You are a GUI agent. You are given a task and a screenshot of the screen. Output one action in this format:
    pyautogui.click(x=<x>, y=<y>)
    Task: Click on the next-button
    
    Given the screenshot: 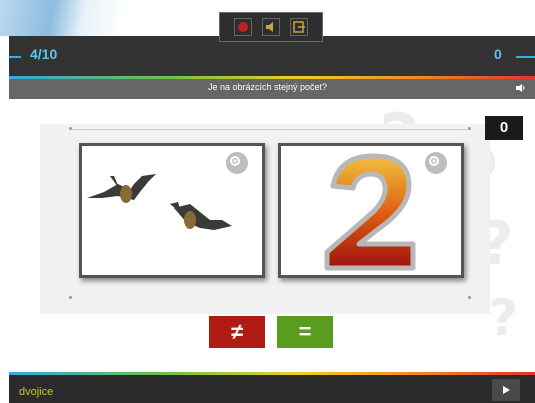 What is the action you would take?
    pyautogui.click(x=506, y=390)
    